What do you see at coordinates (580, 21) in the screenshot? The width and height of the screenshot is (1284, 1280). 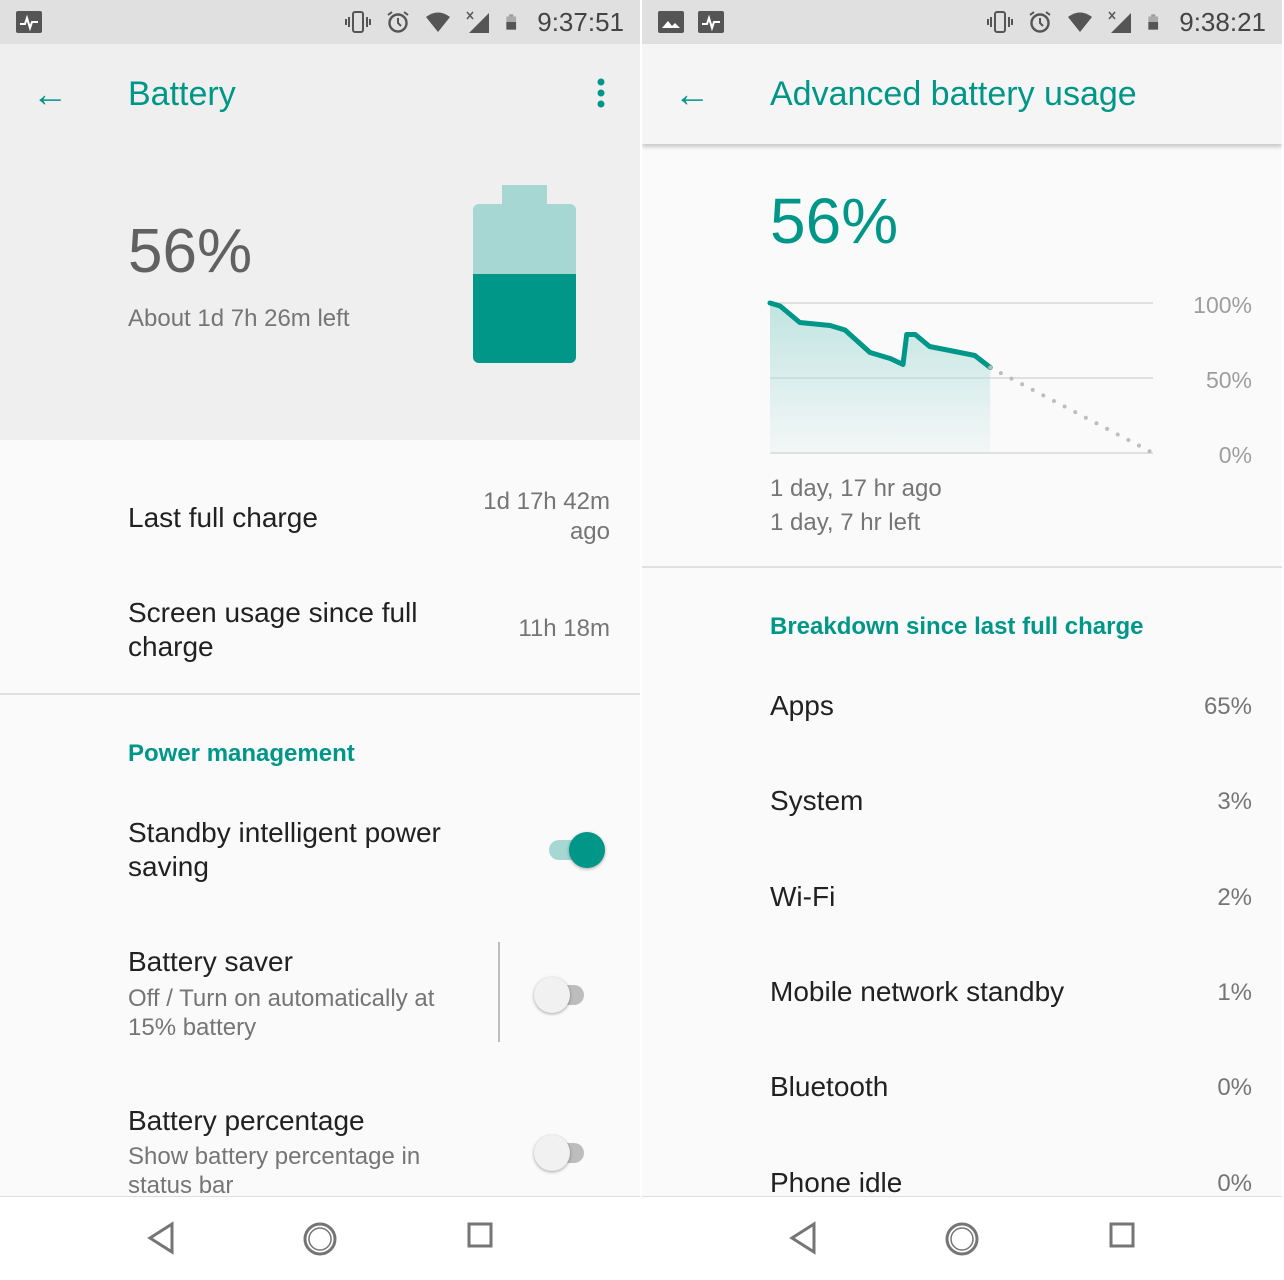 I see `status-clock: 9:37:51` at bounding box center [580, 21].